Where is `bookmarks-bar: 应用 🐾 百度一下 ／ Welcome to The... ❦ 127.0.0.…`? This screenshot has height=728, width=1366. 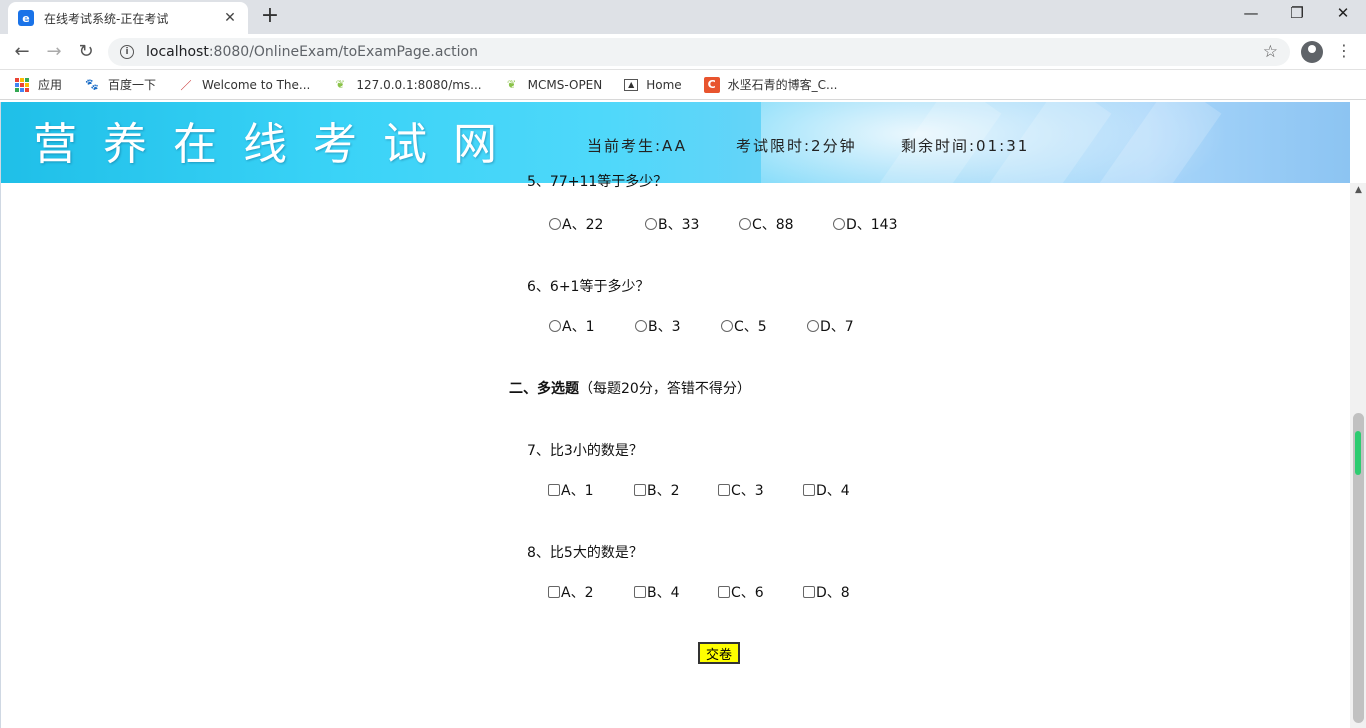 bookmarks-bar: 应用 🐾 百度一下 ／ Welcome to The... ❦ 127.0.0.… is located at coordinates (683, 85).